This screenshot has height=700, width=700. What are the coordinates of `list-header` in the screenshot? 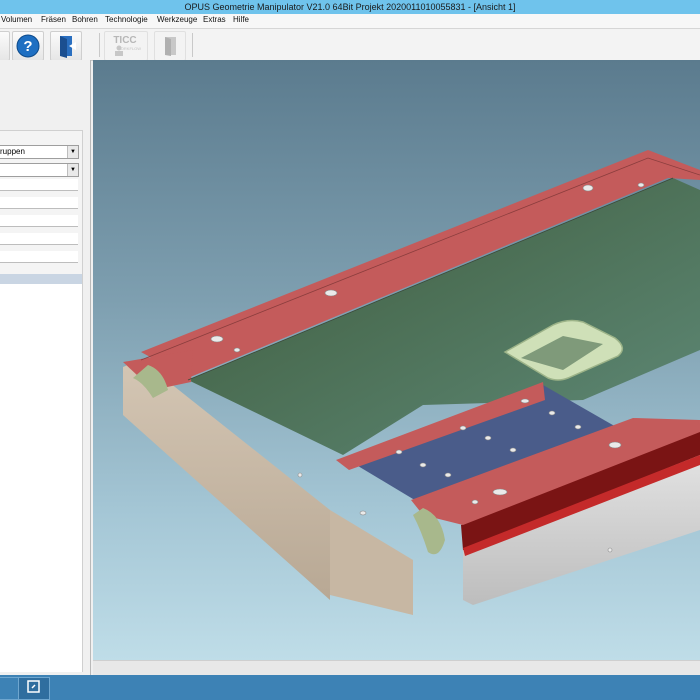 It's located at (41, 279).